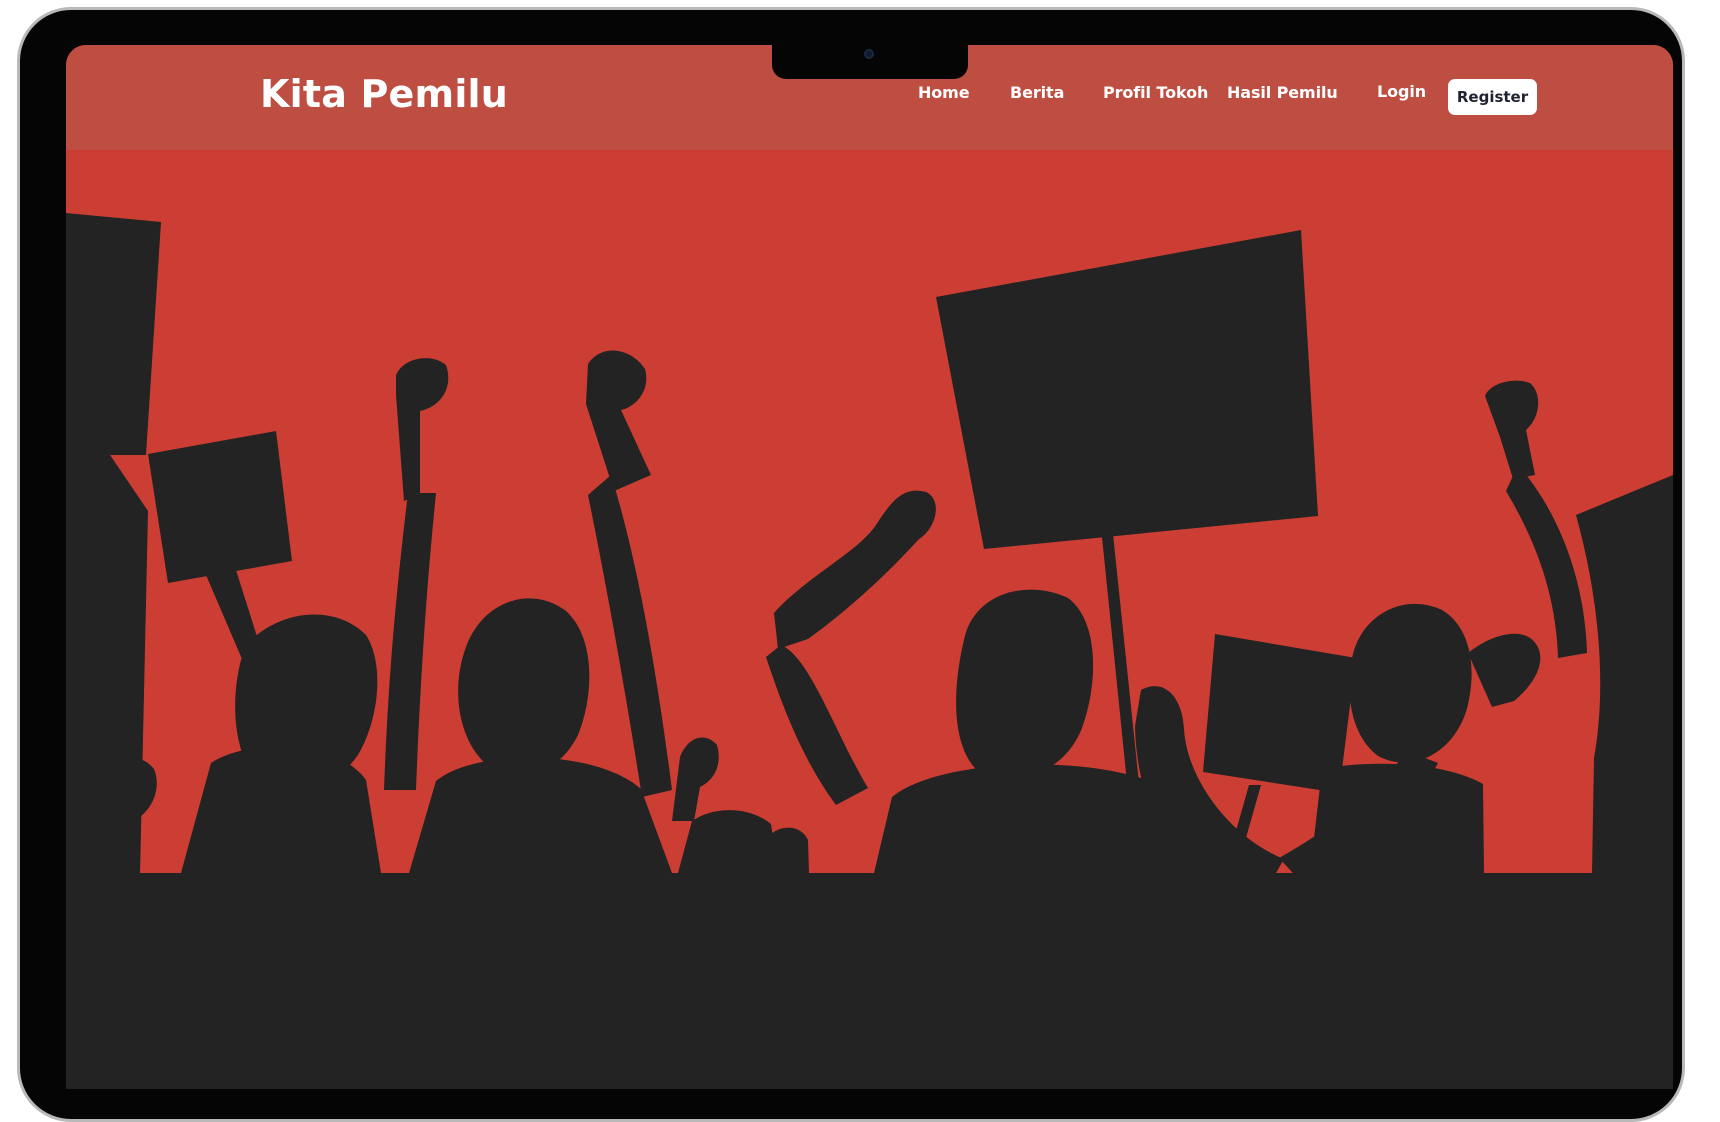 This screenshot has height=1122, width=1720. Describe the element at coordinates (869, 54) in the screenshot. I see `camera-icon` at that location.